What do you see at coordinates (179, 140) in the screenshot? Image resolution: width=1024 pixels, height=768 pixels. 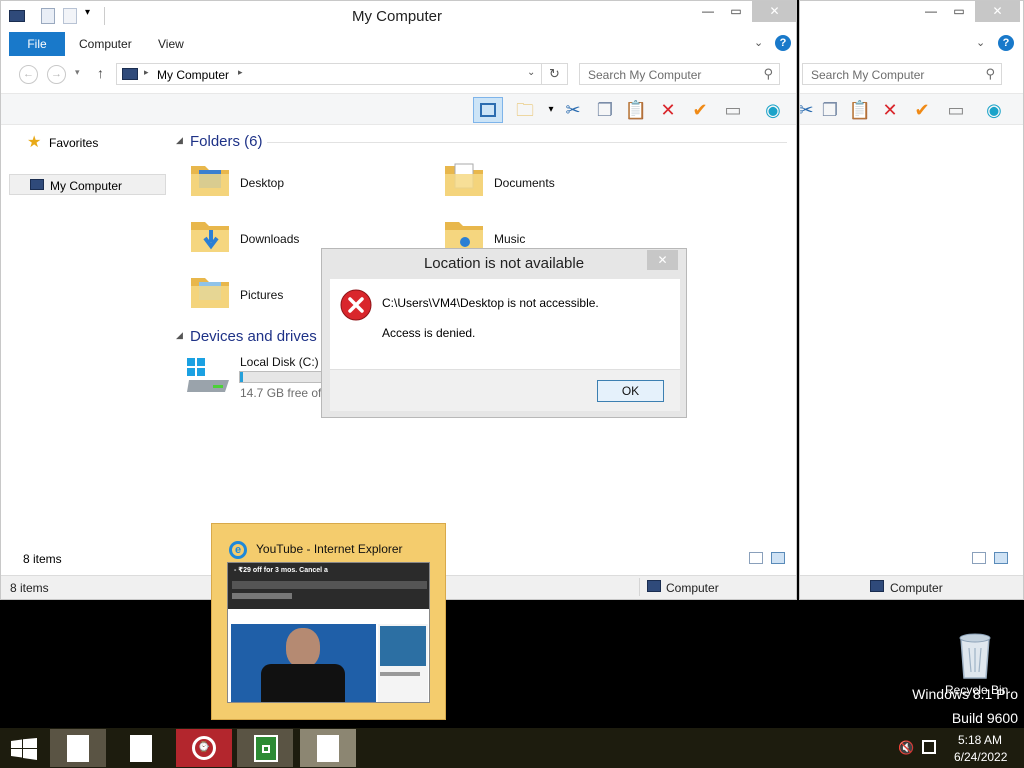 I see `folders-collapse-icon: ◢` at bounding box center [179, 140].